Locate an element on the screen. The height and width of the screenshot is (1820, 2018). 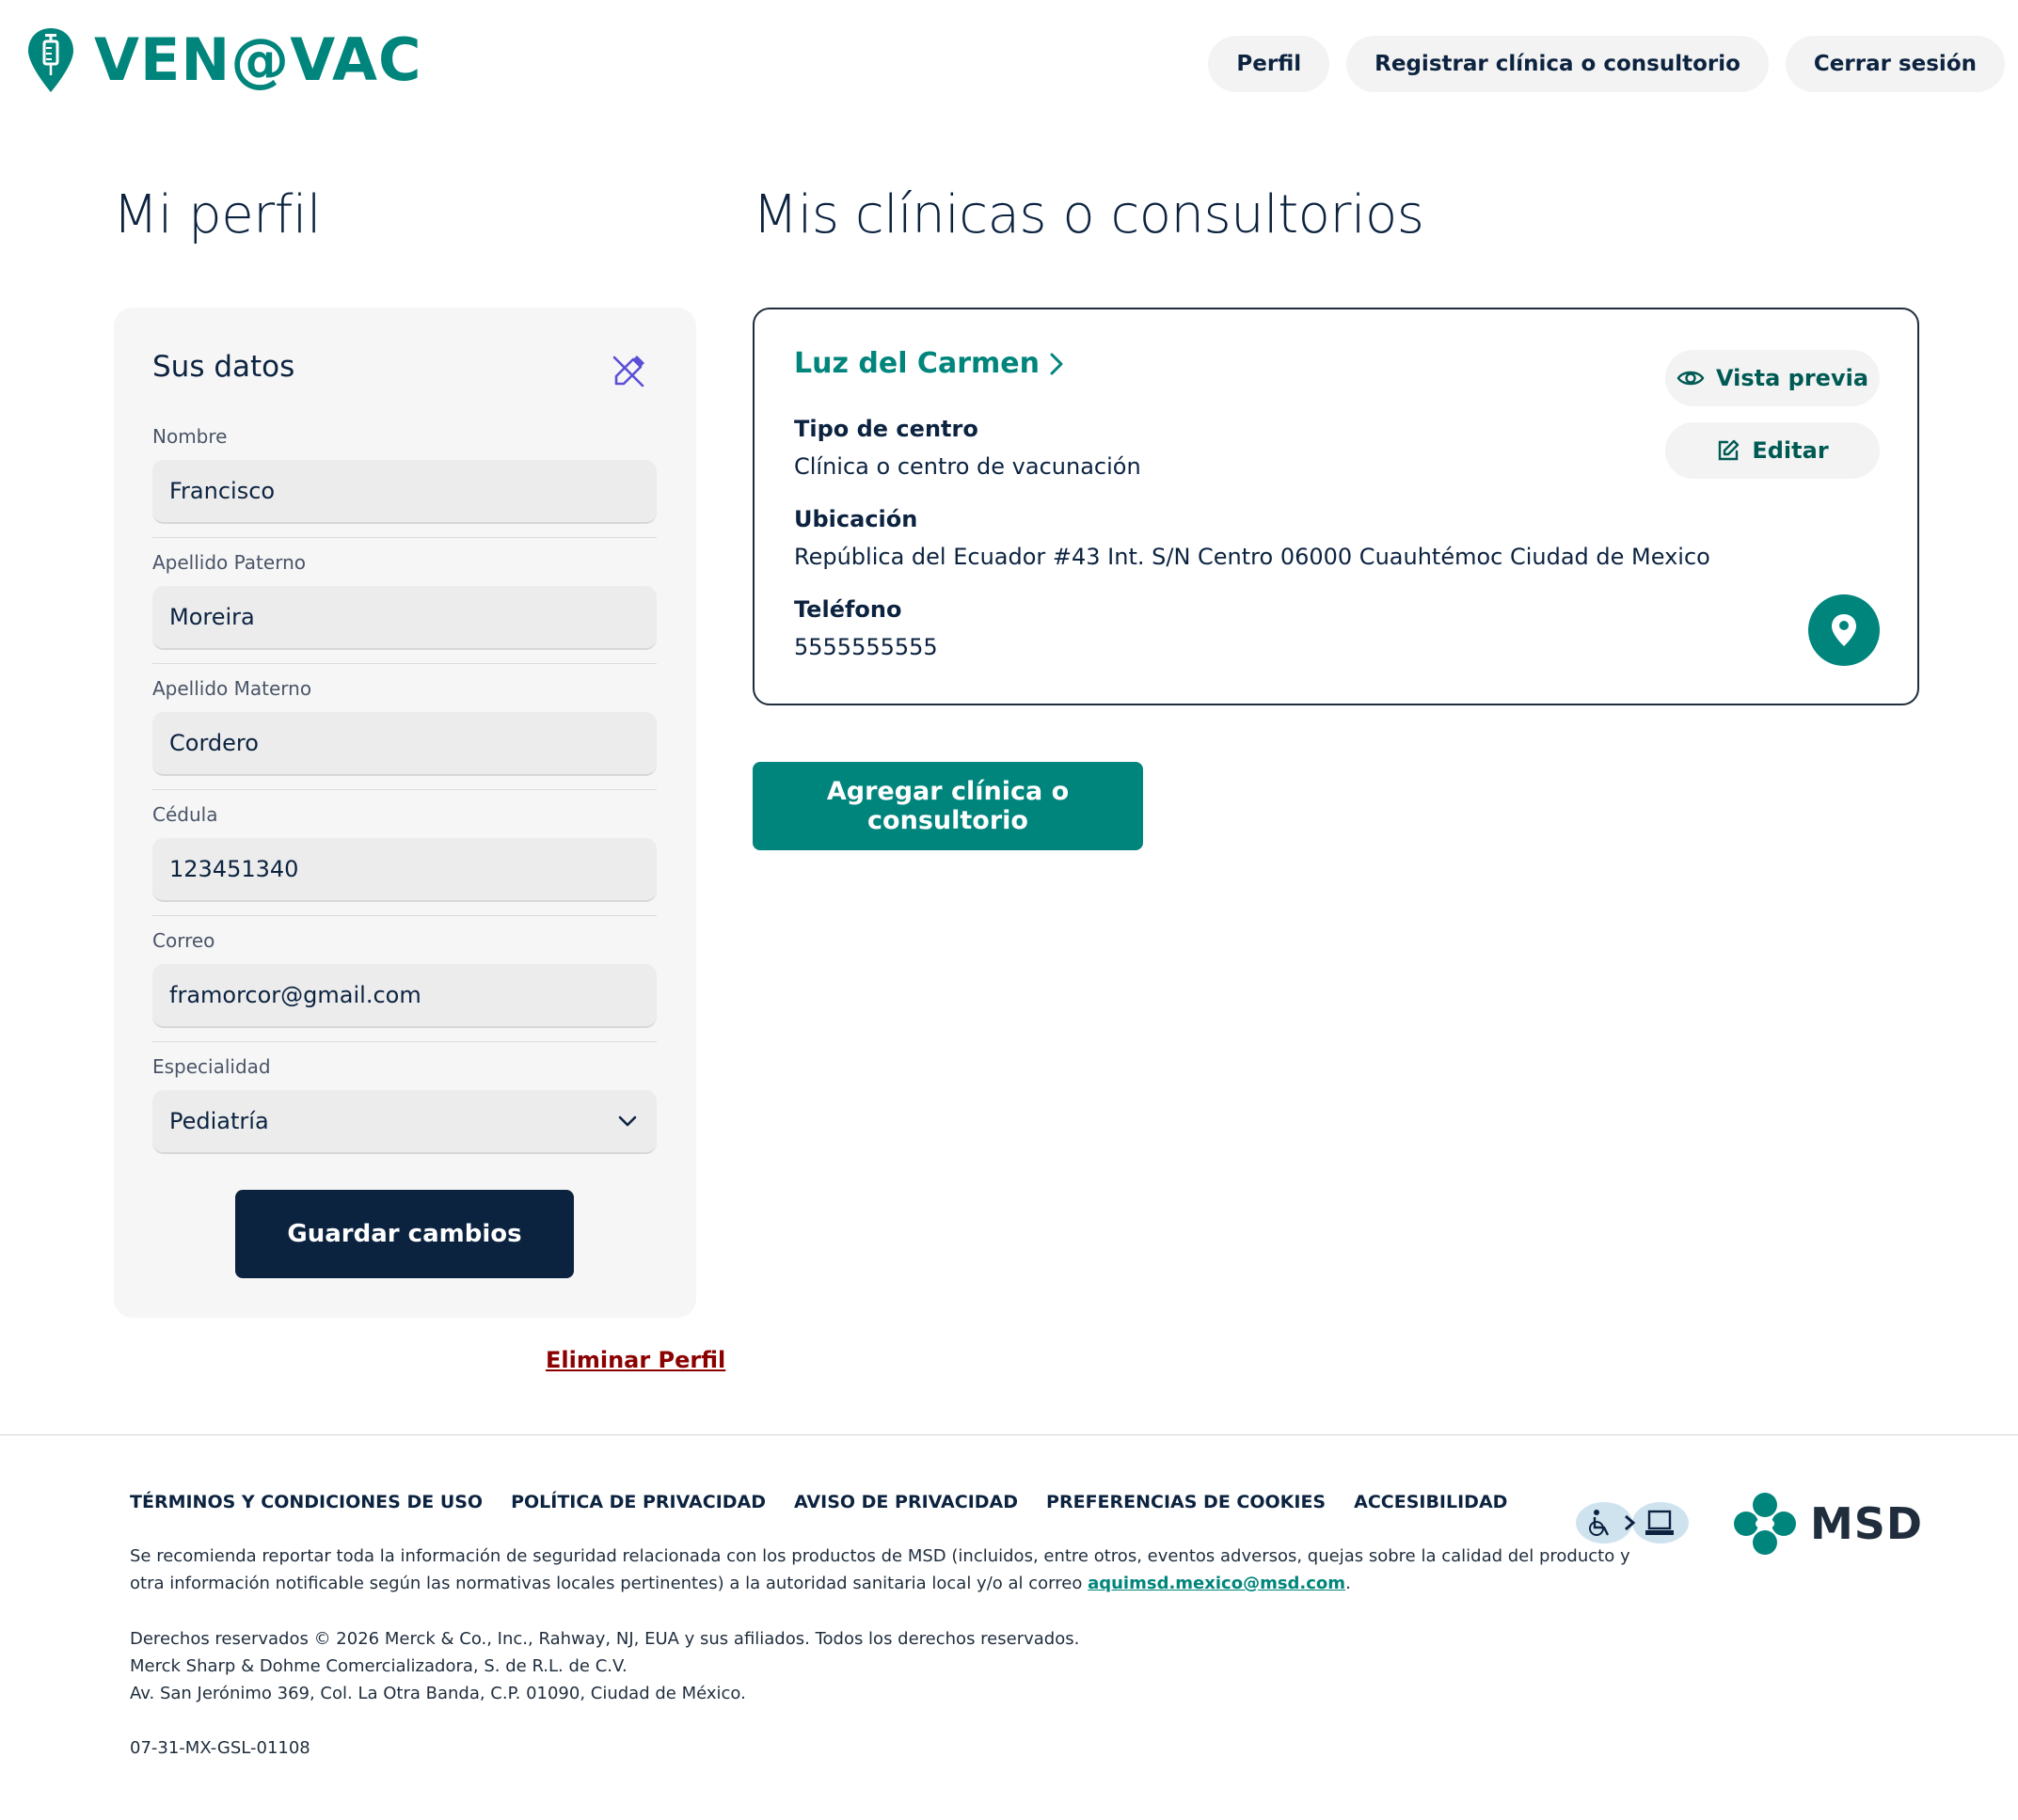
license-input: 123451340 is located at coordinates (405, 870).